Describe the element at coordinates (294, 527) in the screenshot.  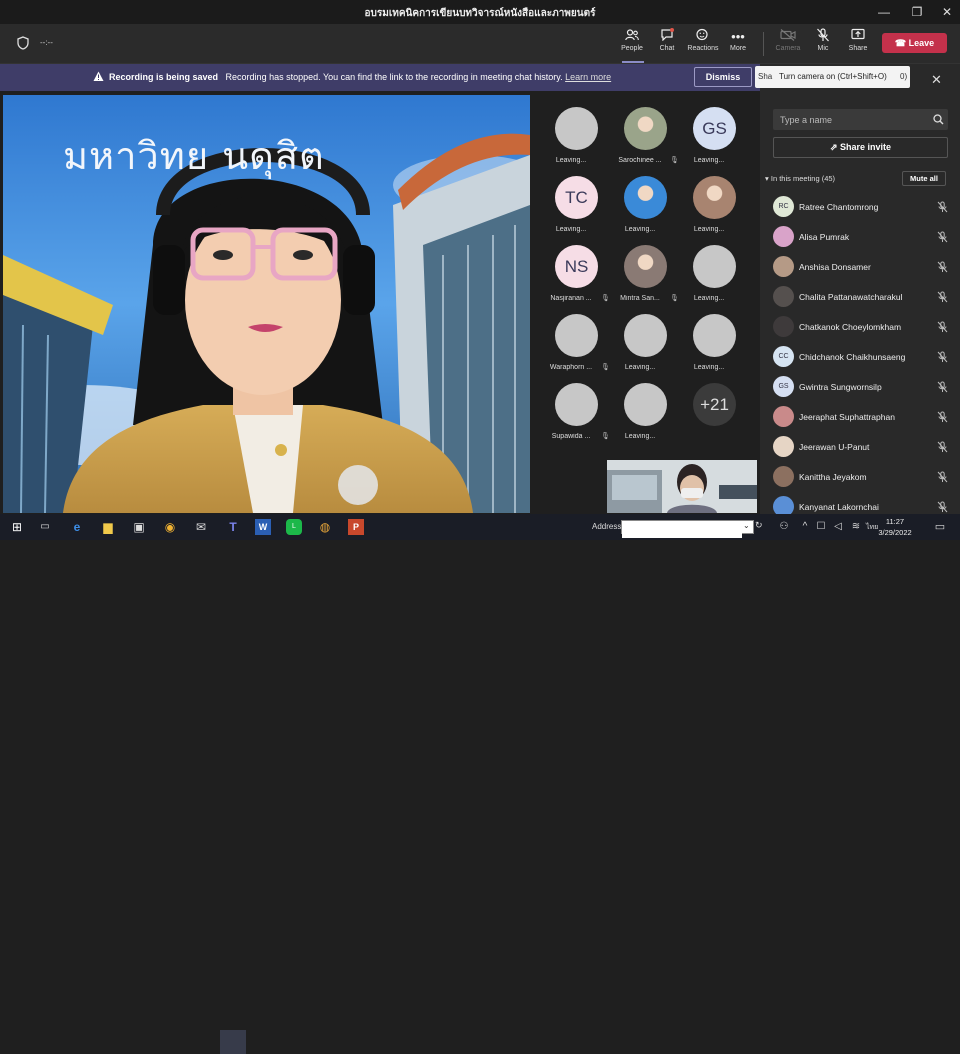
I see `line-icon: L` at that location.